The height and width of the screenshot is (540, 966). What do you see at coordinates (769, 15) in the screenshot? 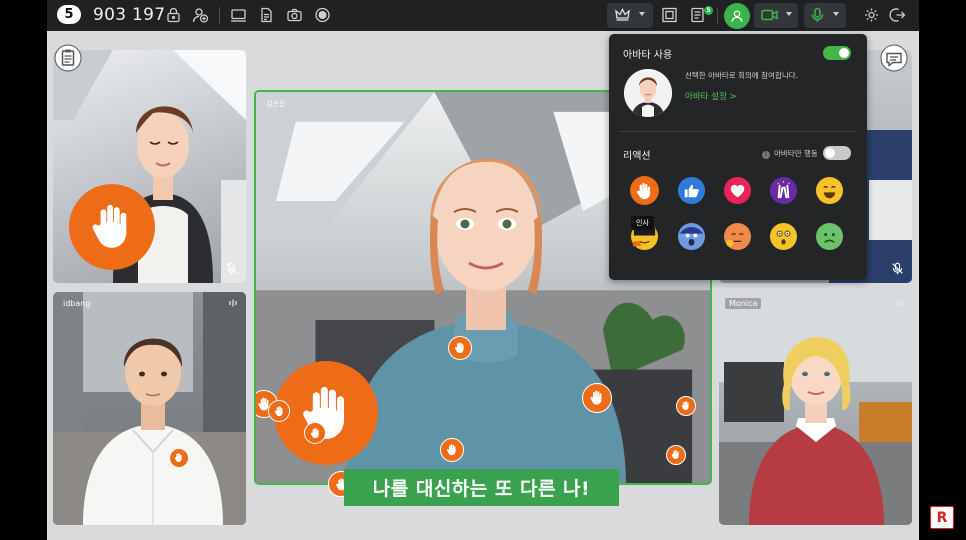
I see `video-icon` at bounding box center [769, 15].